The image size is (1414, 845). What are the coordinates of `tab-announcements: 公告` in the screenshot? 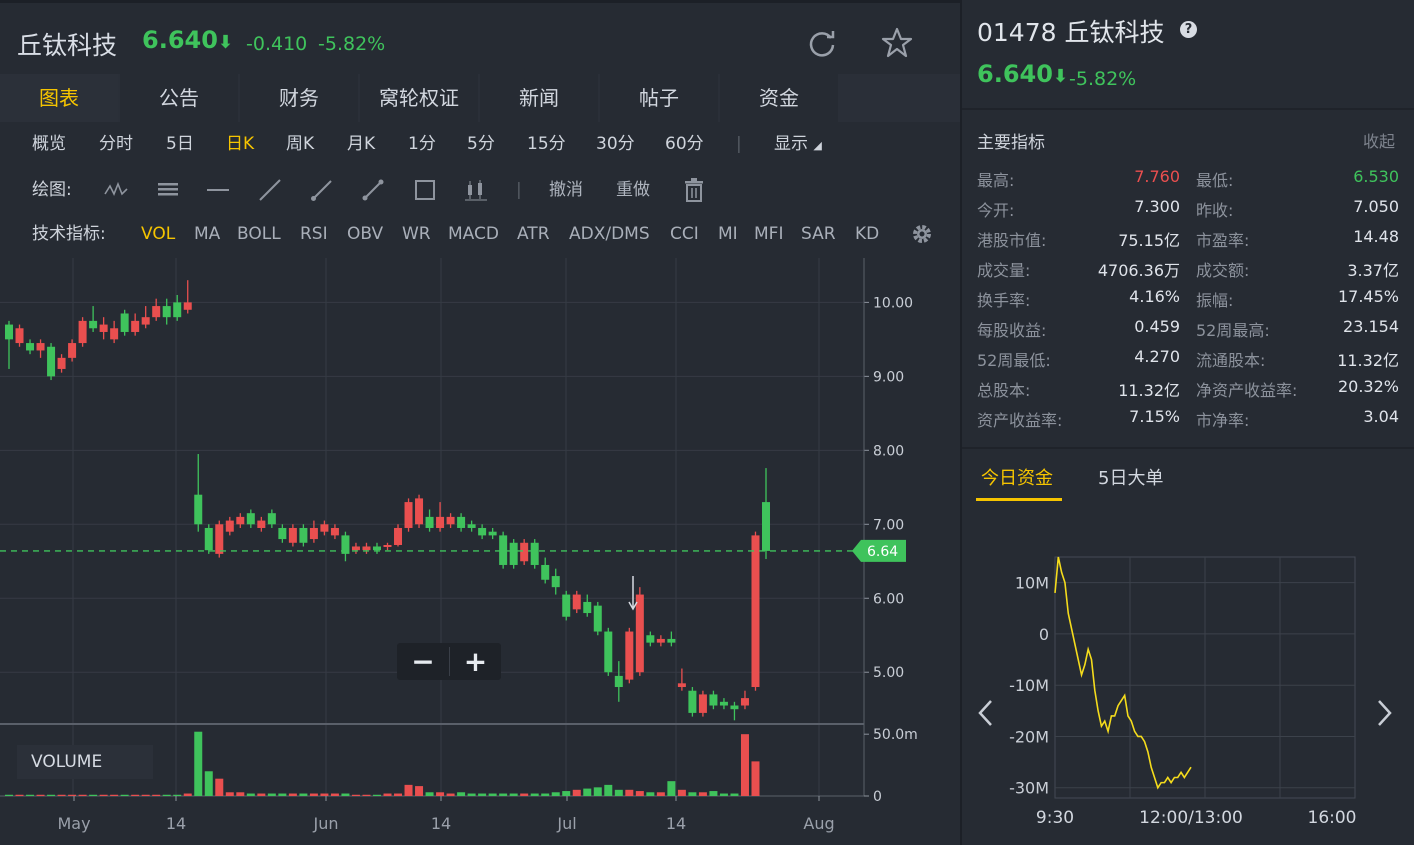 It's located at (179, 98).